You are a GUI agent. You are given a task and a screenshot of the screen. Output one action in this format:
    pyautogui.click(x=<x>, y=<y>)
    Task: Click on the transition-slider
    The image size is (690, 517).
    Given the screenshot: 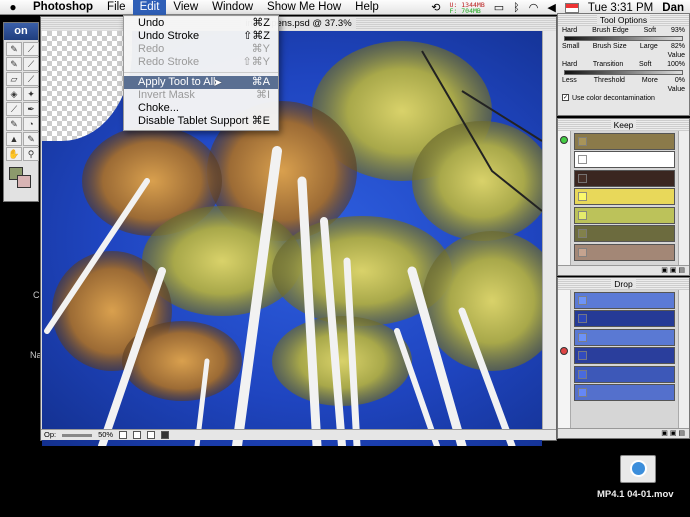 What is the action you would take?
    pyautogui.click(x=623, y=72)
    